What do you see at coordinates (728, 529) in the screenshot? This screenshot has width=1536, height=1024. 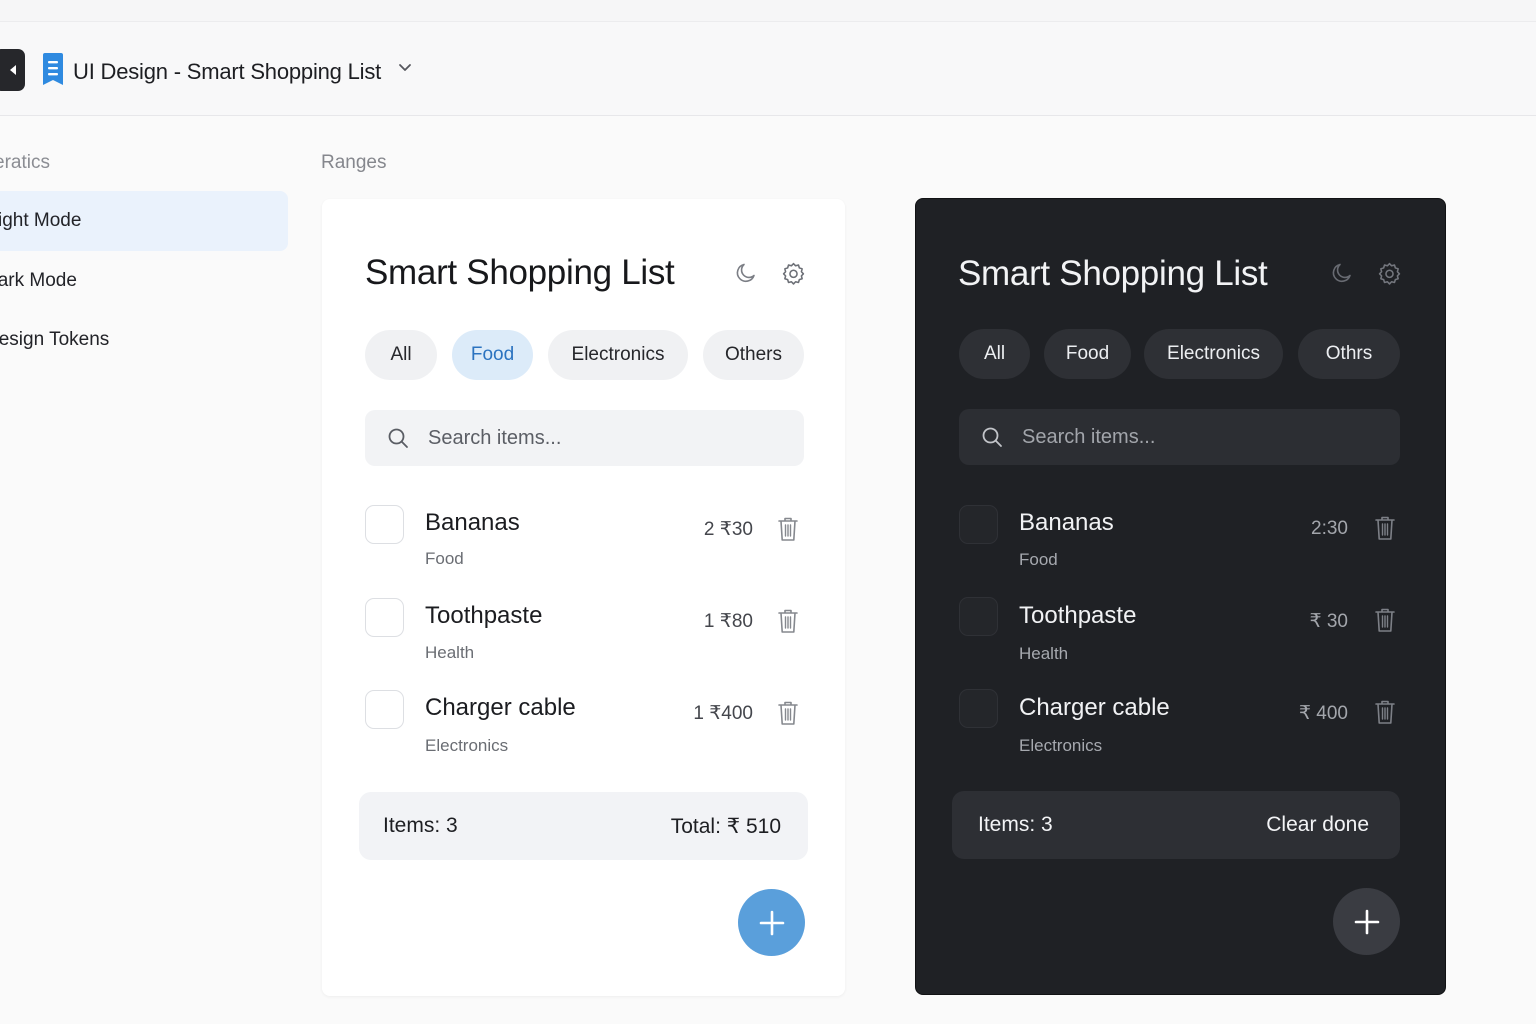 I see `item-quantity-price: 2 ₹30` at bounding box center [728, 529].